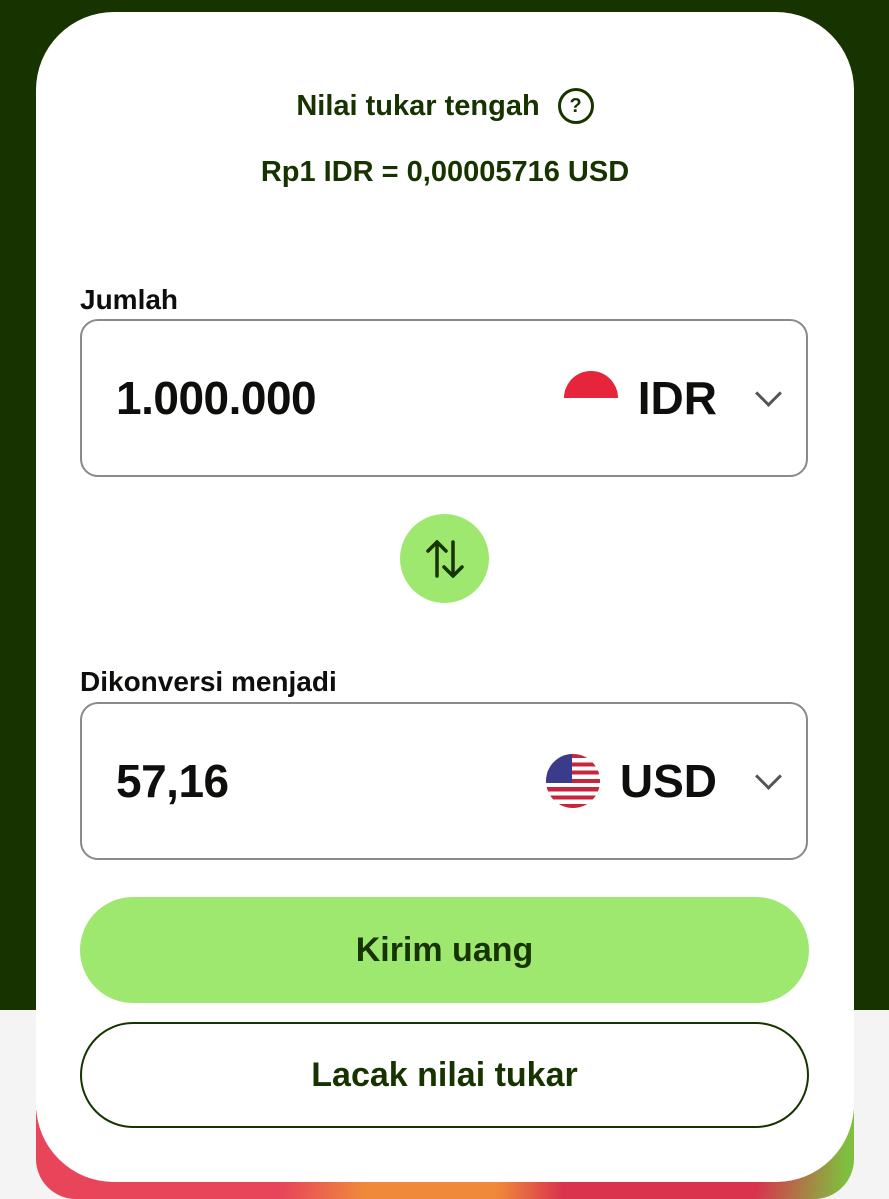 Image resolution: width=889 pixels, height=1199 pixels. Describe the element at coordinates (445, 172) in the screenshot. I see `exchange-rate-value: Rp1 IDR = 0,00005716 USD` at that location.